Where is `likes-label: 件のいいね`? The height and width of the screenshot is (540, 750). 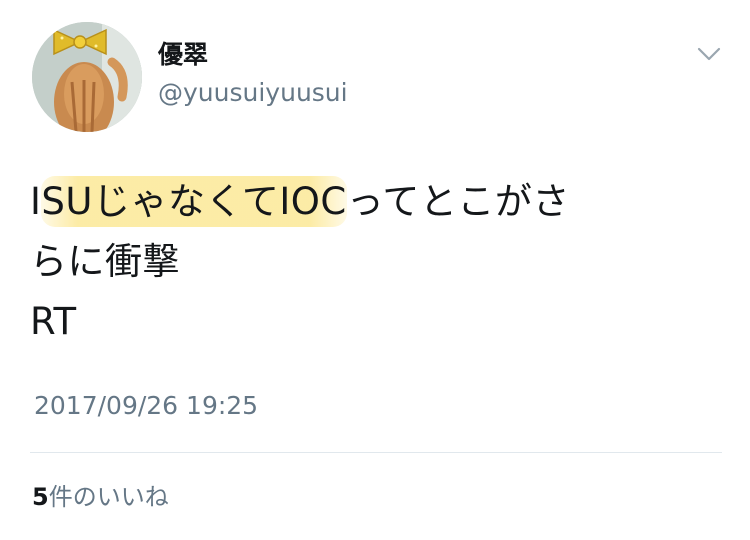
likes-label: 件のいいね is located at coordinates (108, 497).